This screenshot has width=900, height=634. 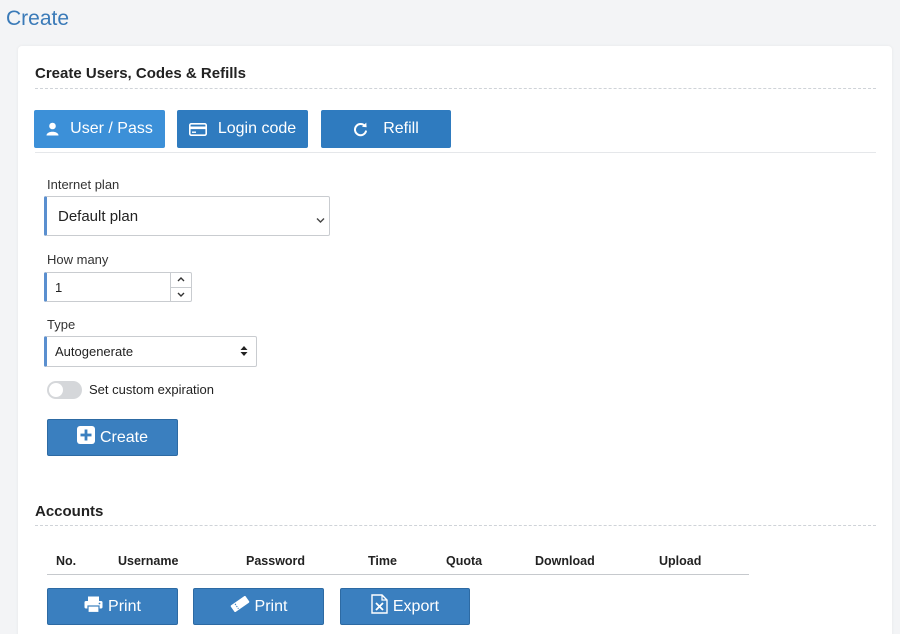 I want to click on section-title-create: Create Users, Codes & Refills, so click(x=140, y=73).